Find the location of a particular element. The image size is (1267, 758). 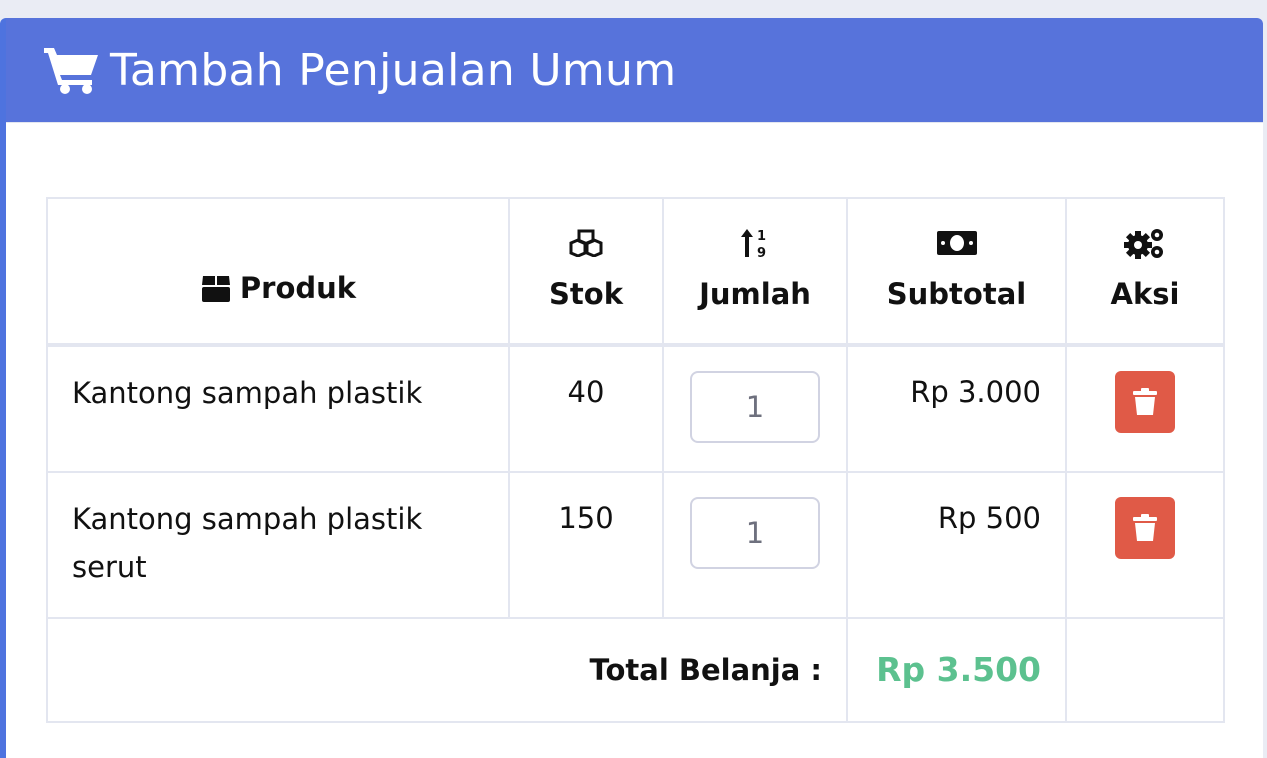

col-label-aksi: Aksi is located at coordinates (1145, 294).